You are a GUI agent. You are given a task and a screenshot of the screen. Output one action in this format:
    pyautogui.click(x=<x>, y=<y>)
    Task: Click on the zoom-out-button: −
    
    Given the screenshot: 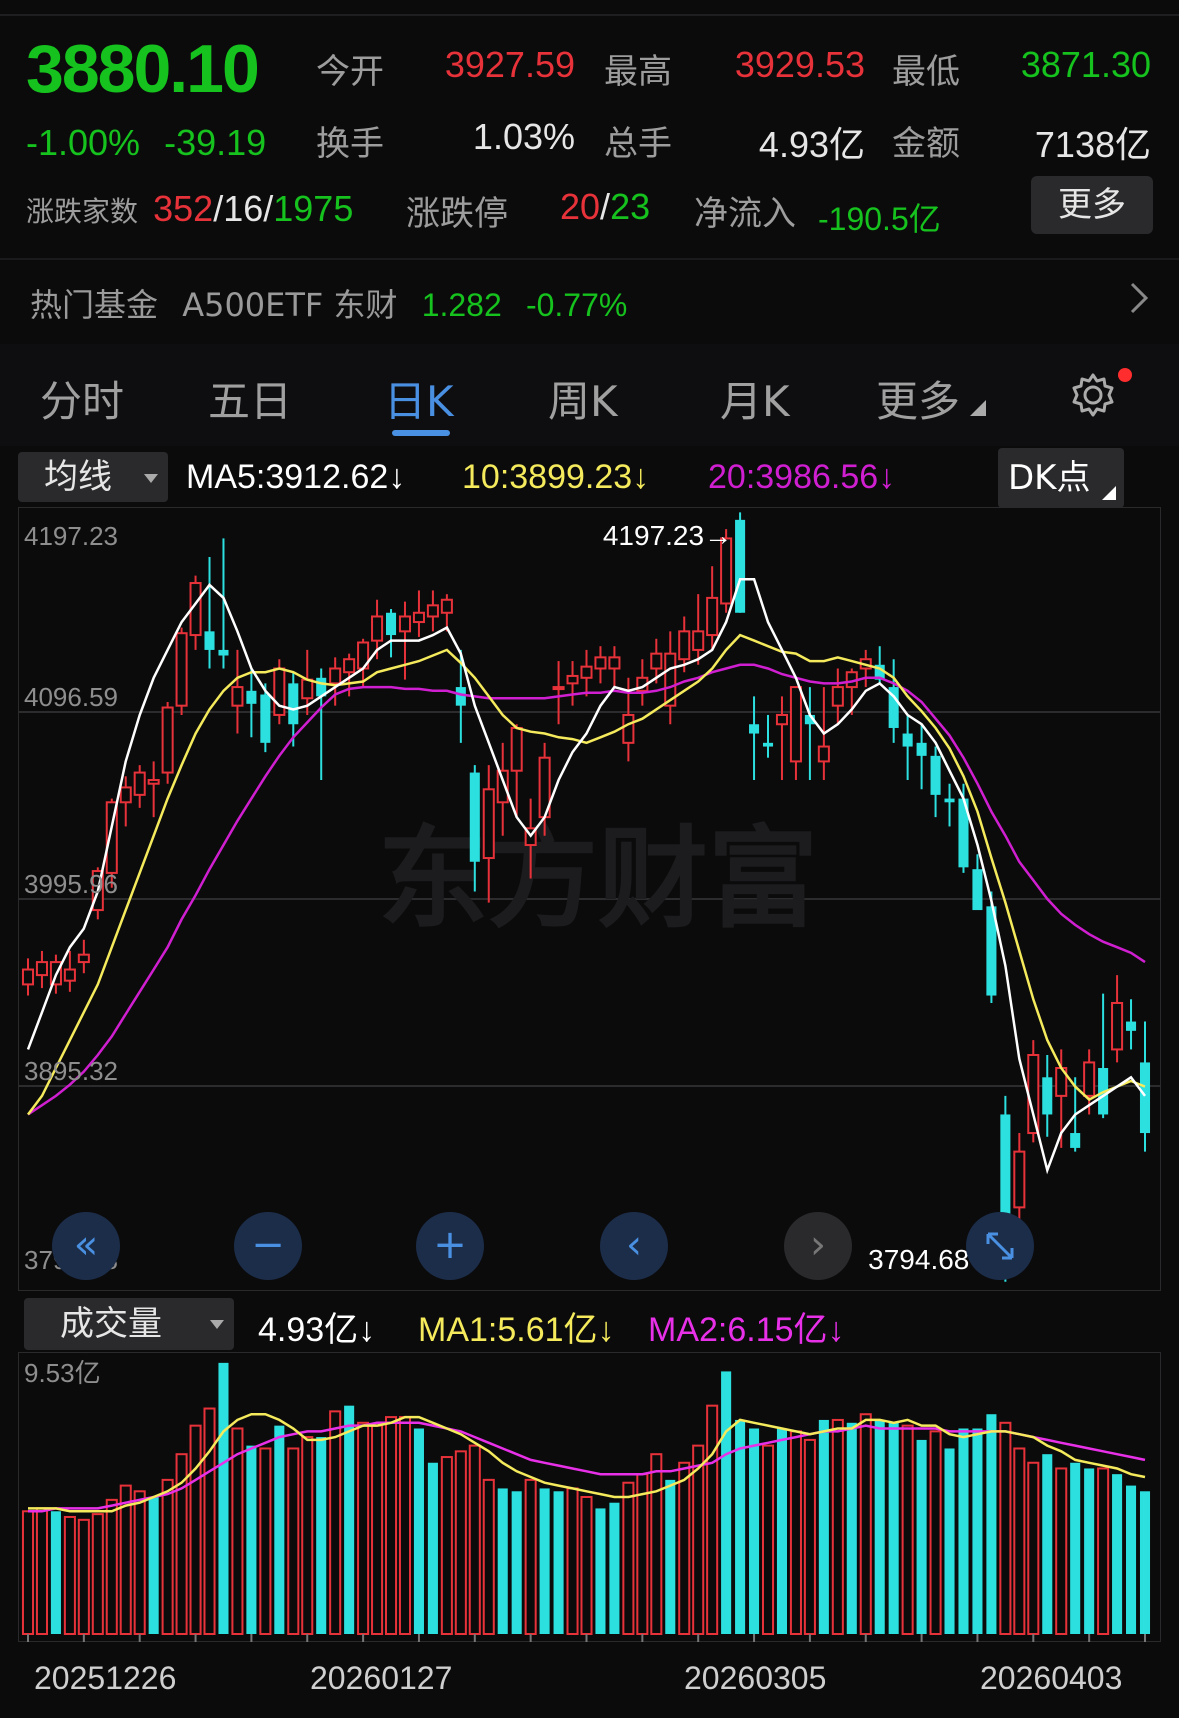 What is the action you would take?
    pyautogui.click(x=268, y=1246)
    